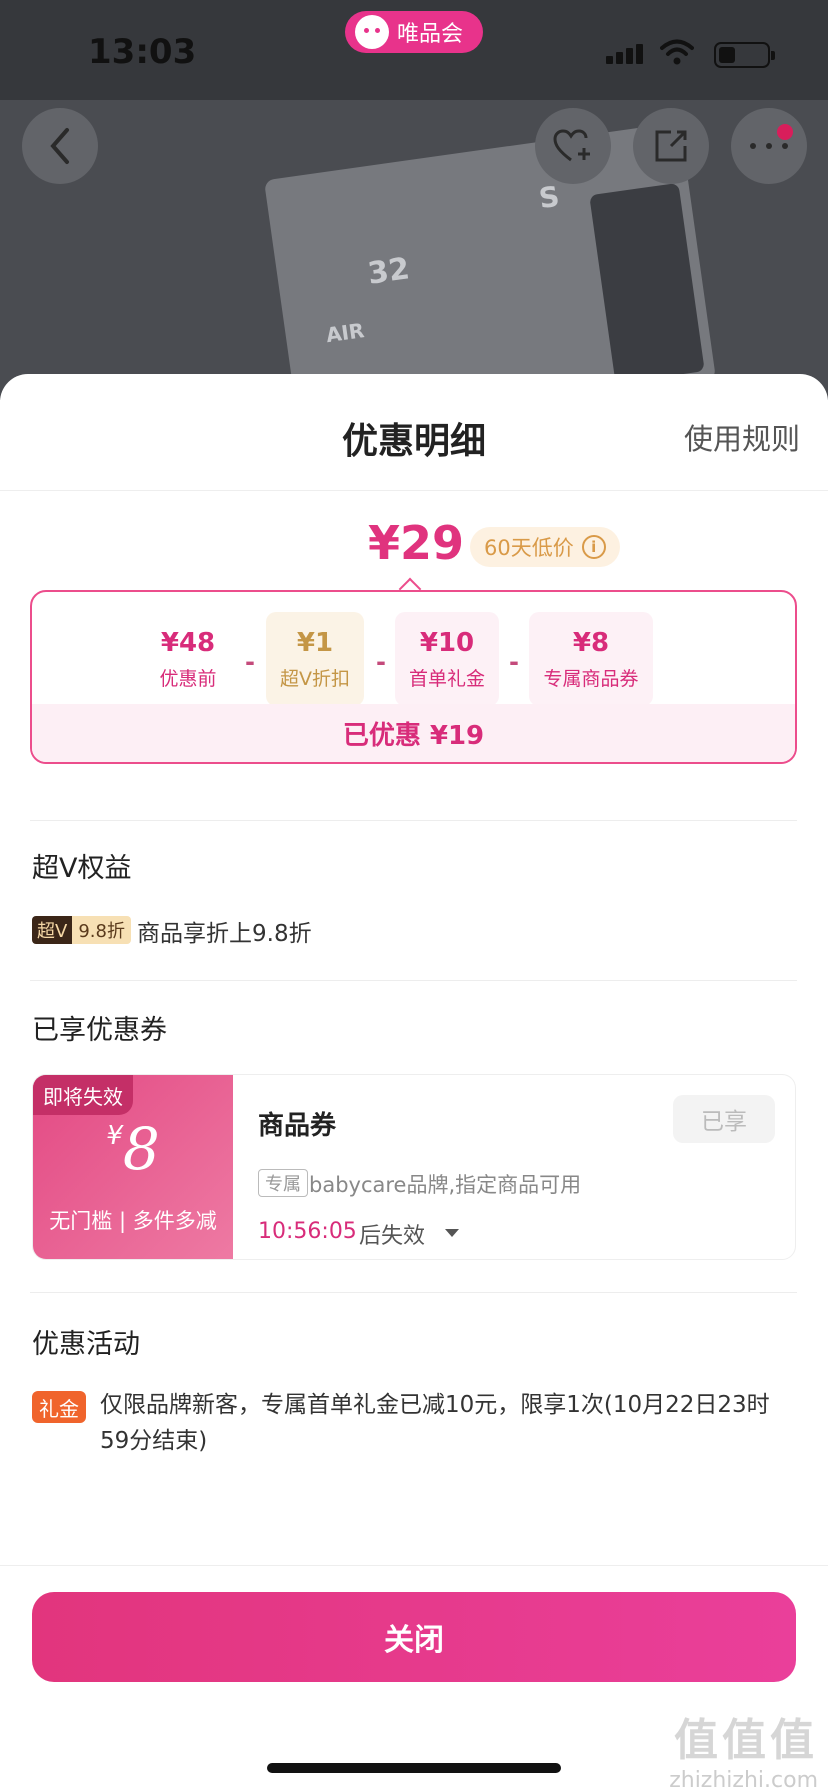 The image size is (828, 1792). What do you see at coordinates (392, 1236) in the screenshot?
I see `countdown-suffix: 后失效` at bounding box center [392, 1236].